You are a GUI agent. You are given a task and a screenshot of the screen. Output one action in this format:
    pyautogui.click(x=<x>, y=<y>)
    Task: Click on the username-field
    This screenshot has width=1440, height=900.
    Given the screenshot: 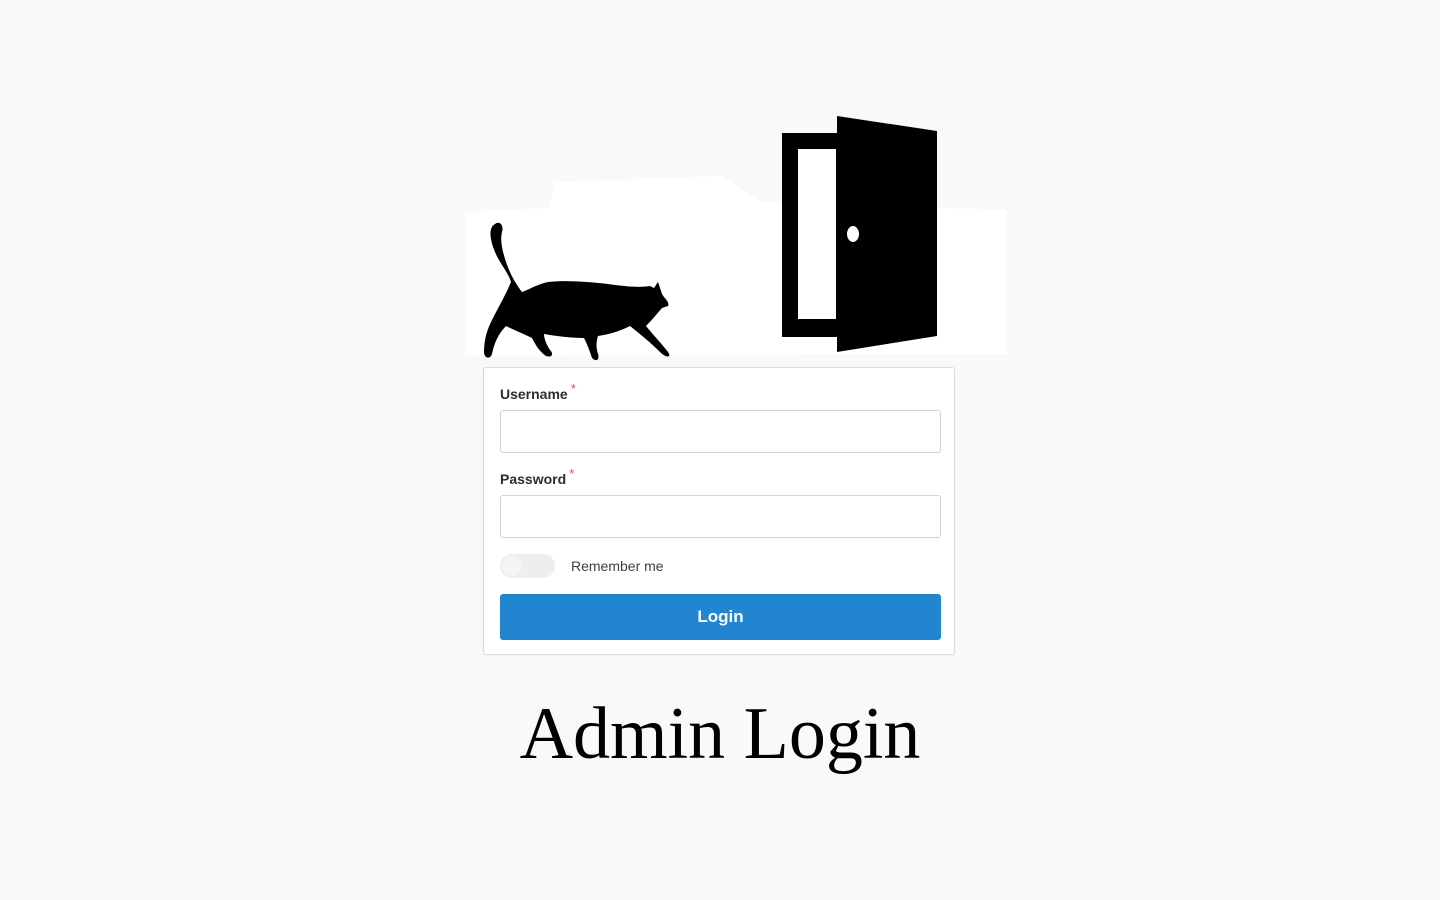 What is the action you would take?
    pyautogui.click(x=720, y=431)
    